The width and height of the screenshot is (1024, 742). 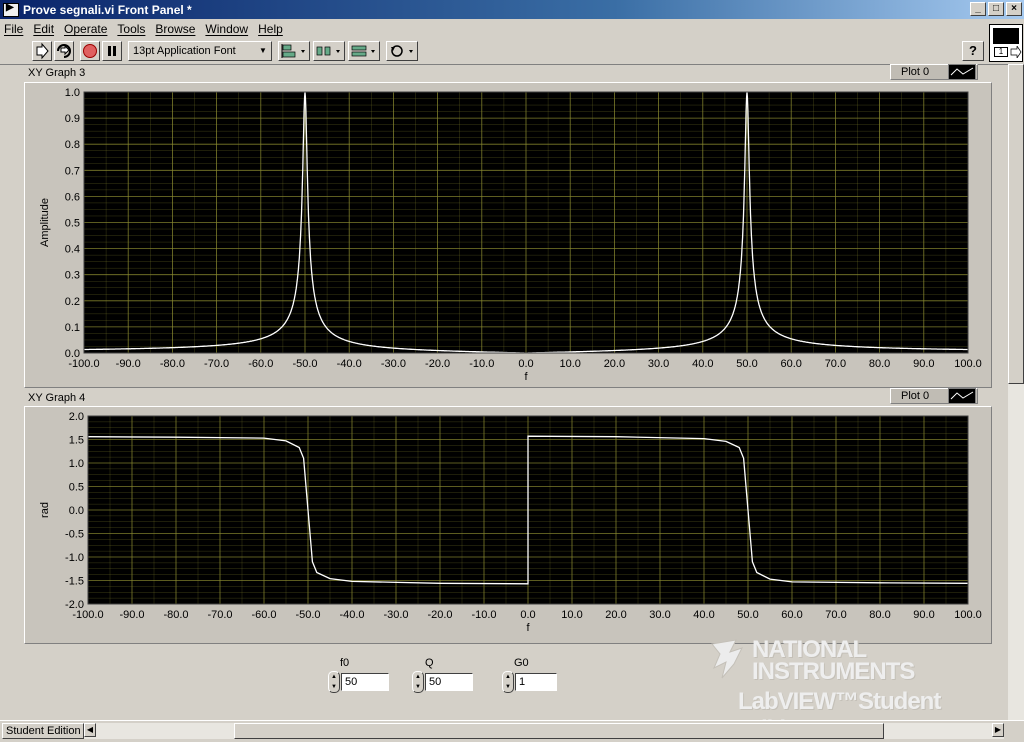 I want to click on q-input: 50, so click(x=449, y=682).